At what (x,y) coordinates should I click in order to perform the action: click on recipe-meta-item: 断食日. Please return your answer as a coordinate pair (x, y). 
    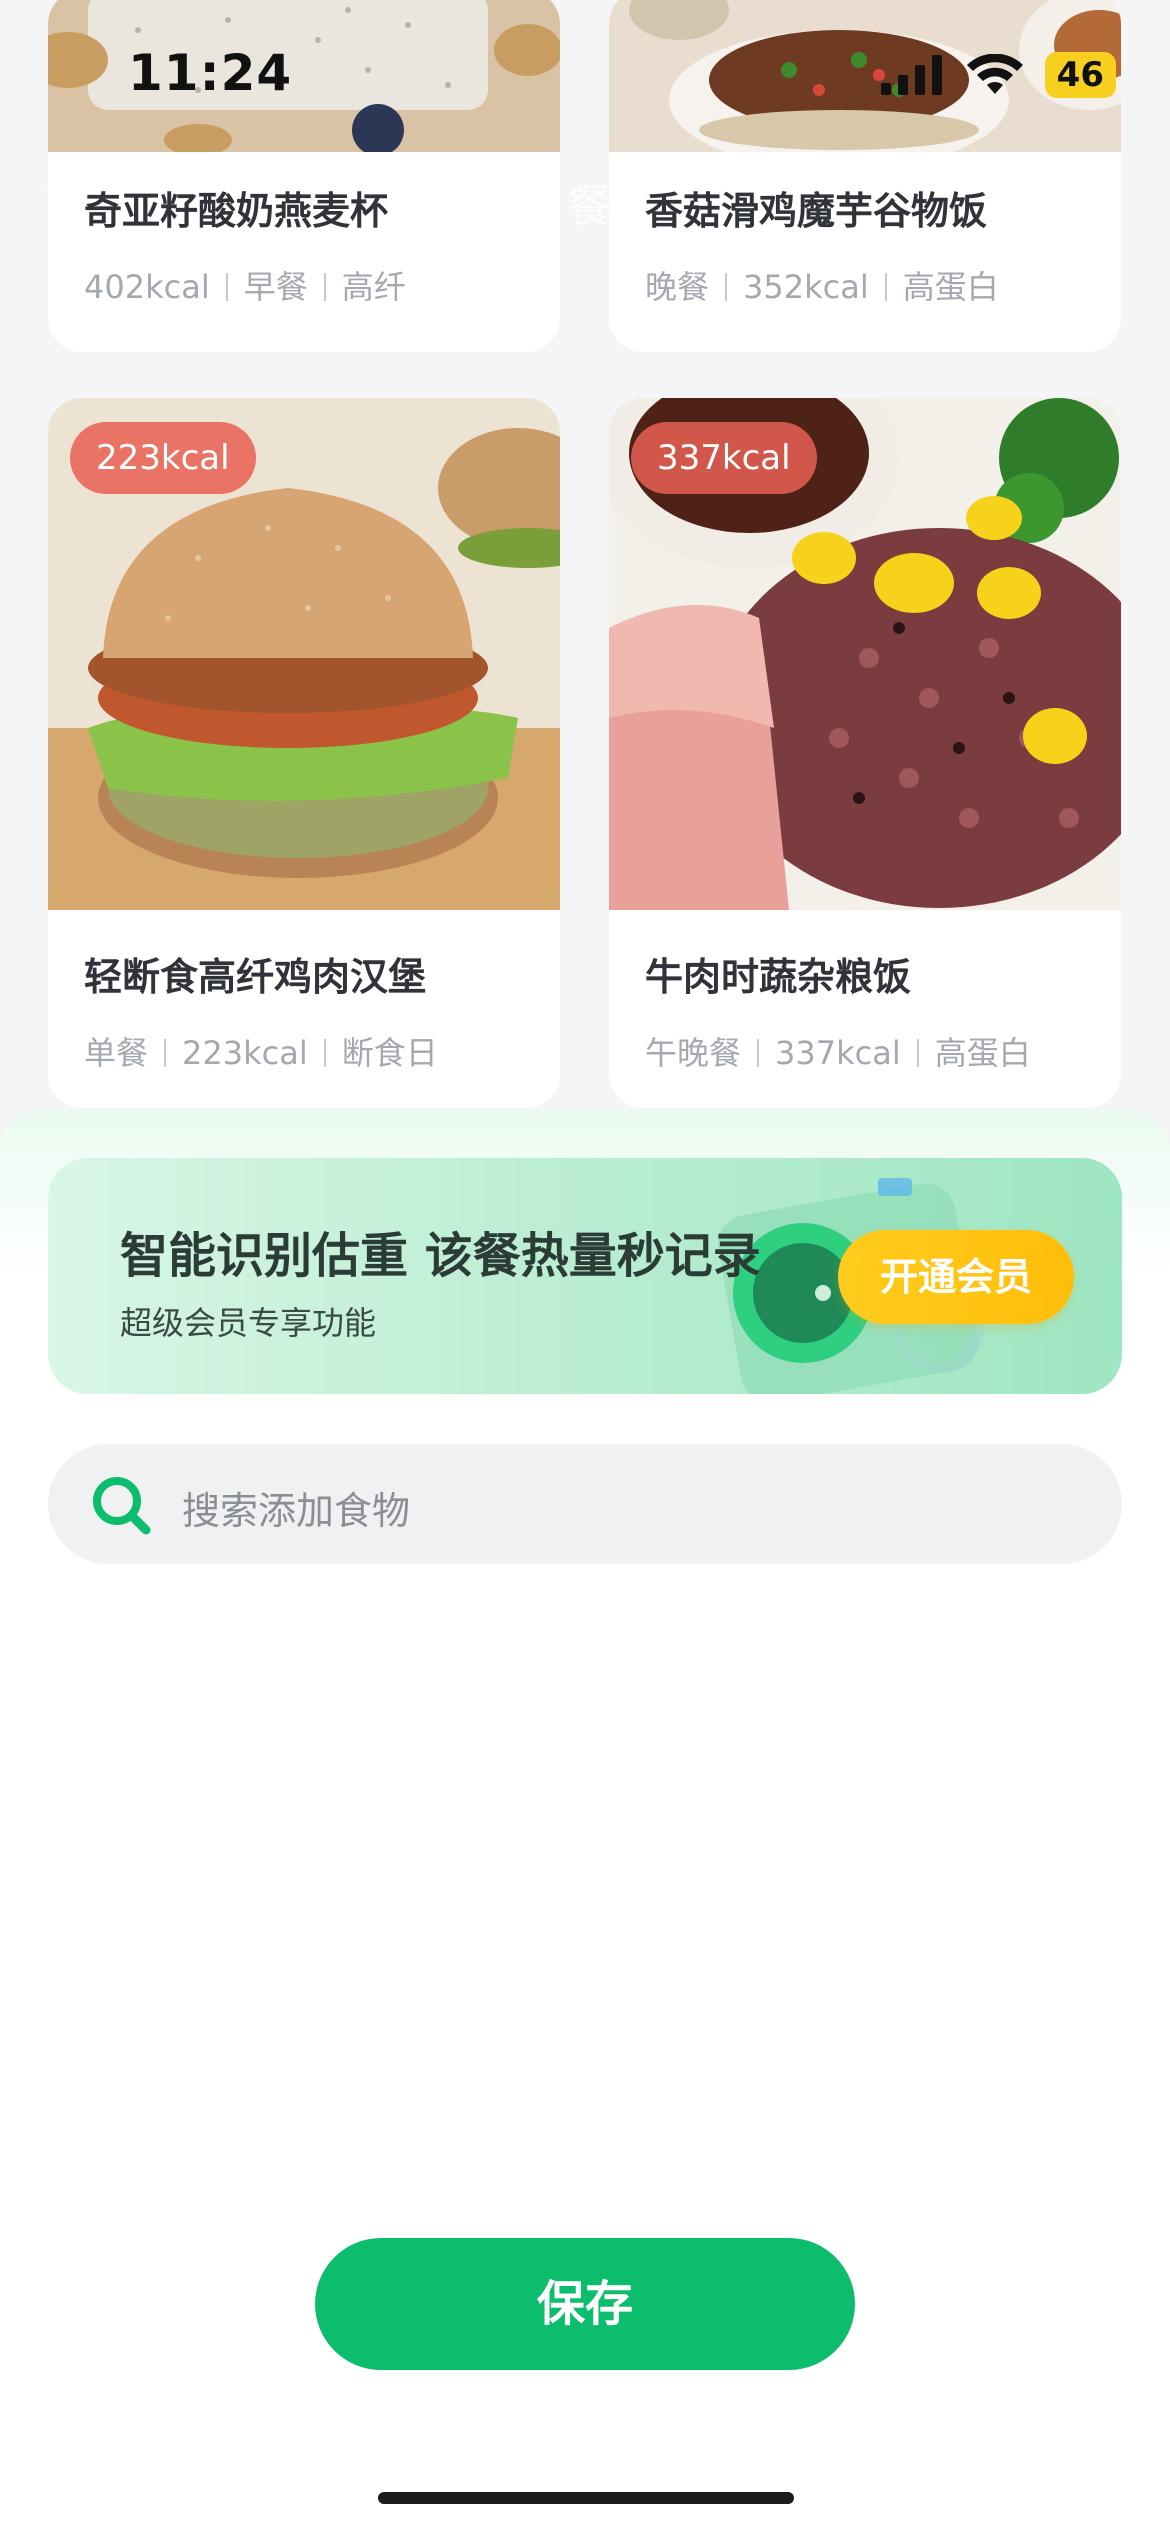
    Looking at the image, I should click on (389, 1053).